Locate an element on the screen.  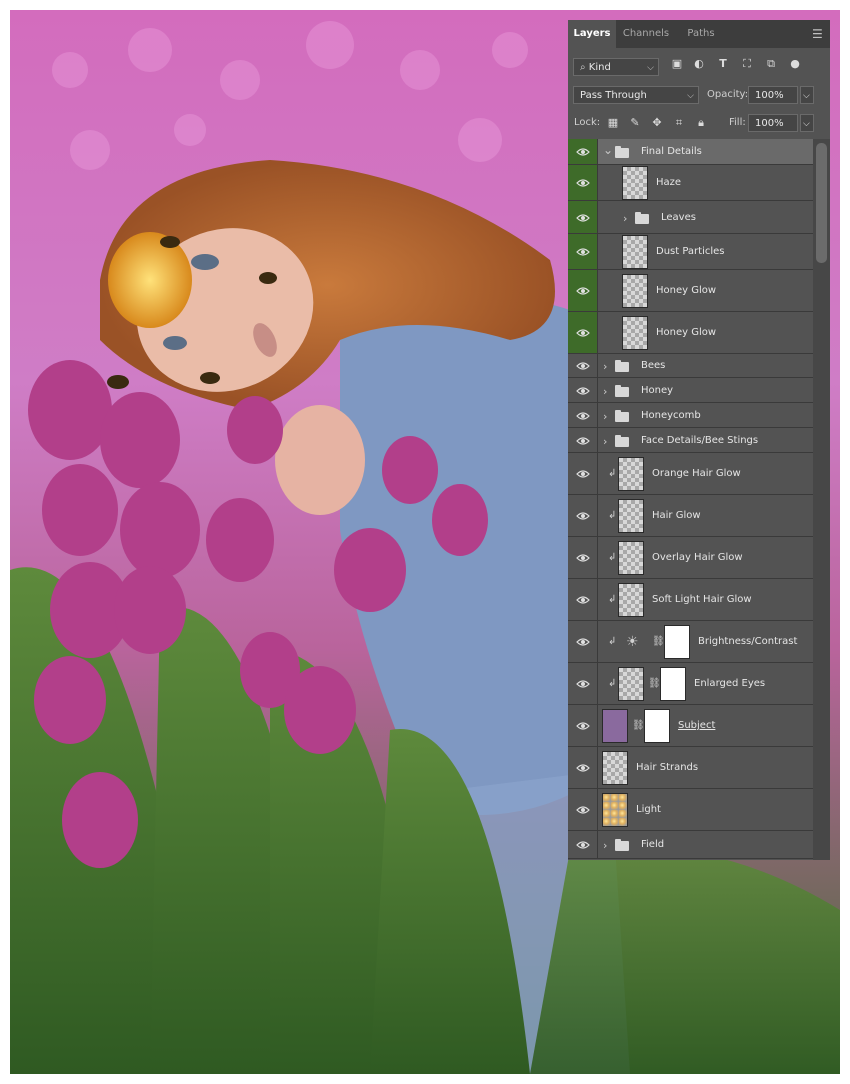
opacity-dropdown: ⌵ is located at coordinates (807, 95).